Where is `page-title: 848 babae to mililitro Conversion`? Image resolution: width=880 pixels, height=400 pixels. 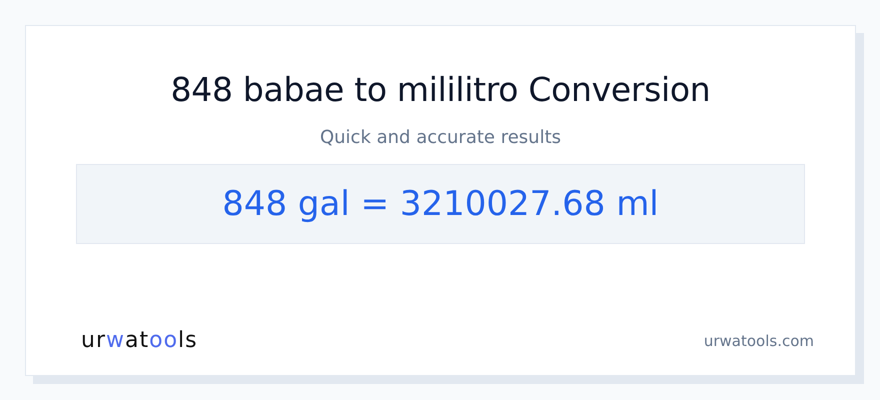
page-title: 848 babae to mililitro Conversion is located at coordinates (440, 90).